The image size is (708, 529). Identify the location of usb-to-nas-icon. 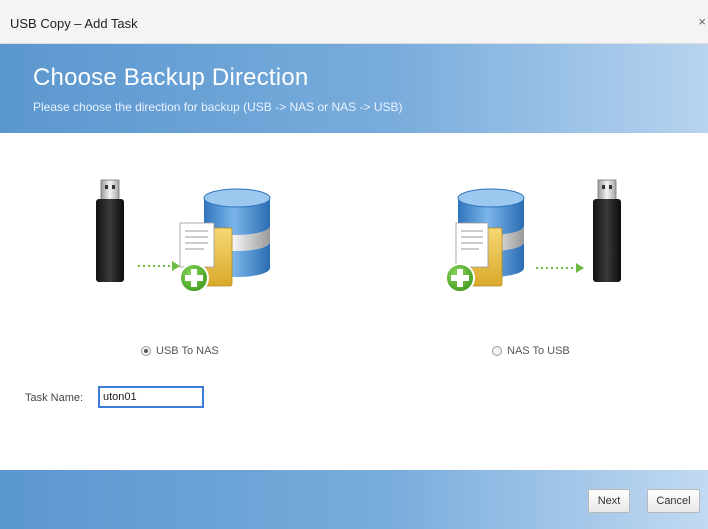
(183, 236).